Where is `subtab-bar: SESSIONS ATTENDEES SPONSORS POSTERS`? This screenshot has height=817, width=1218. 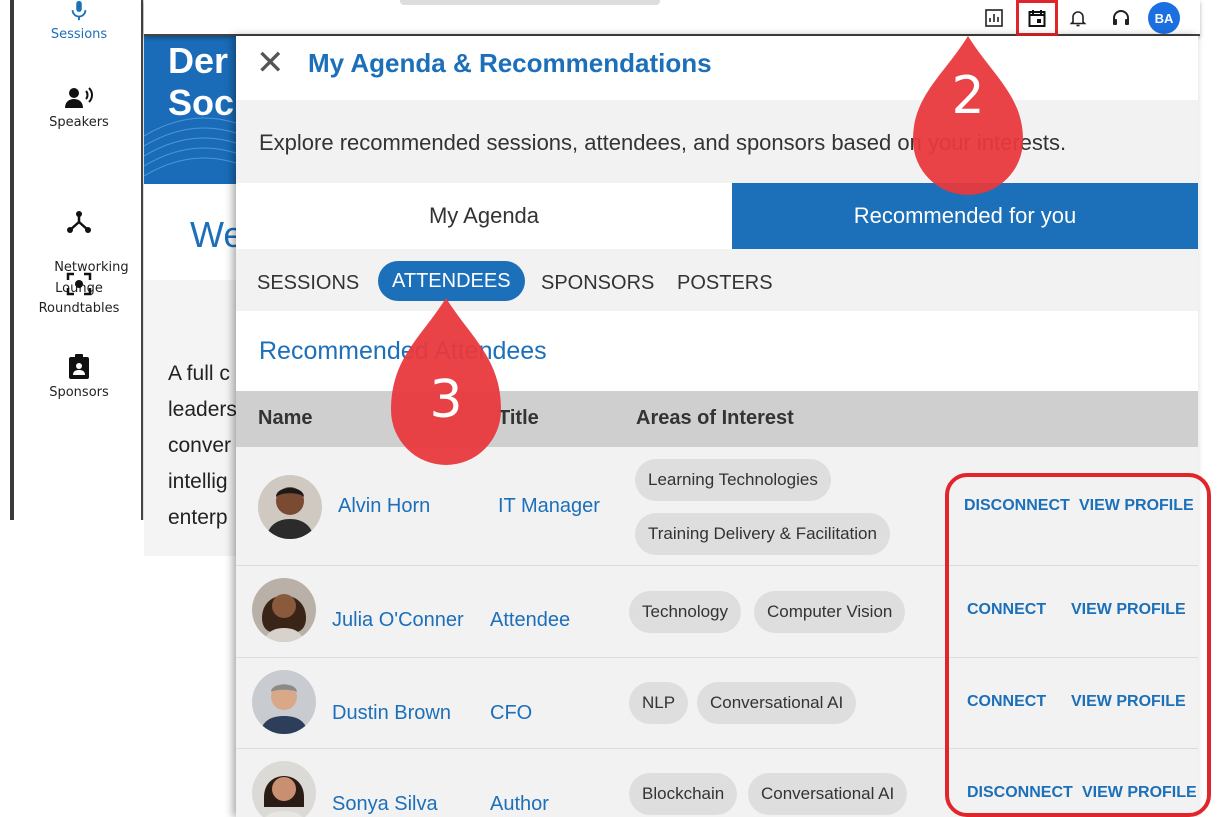
subtab-bar: SESSIONS ATTENDEES SPONSORS POSTERS is located at coordinates (717, 280).